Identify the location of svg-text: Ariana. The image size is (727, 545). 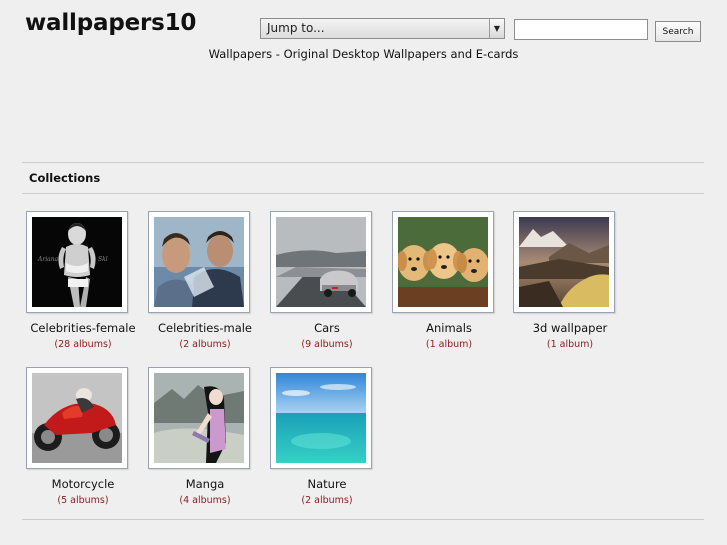
(48, 259).